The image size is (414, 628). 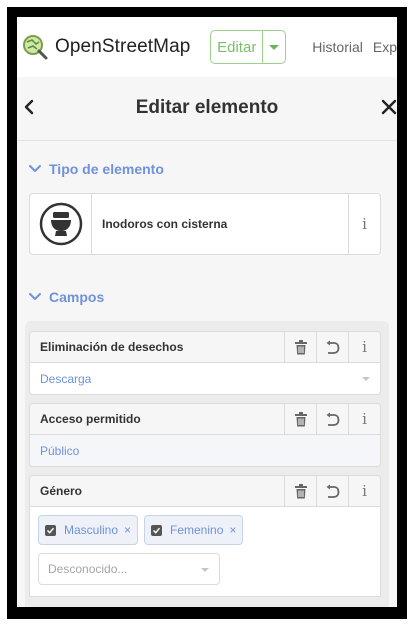 What do you see at coordinates (205, 451) in the screenshot?
I see `access-combo: Público` at bounding box center [205, 451].